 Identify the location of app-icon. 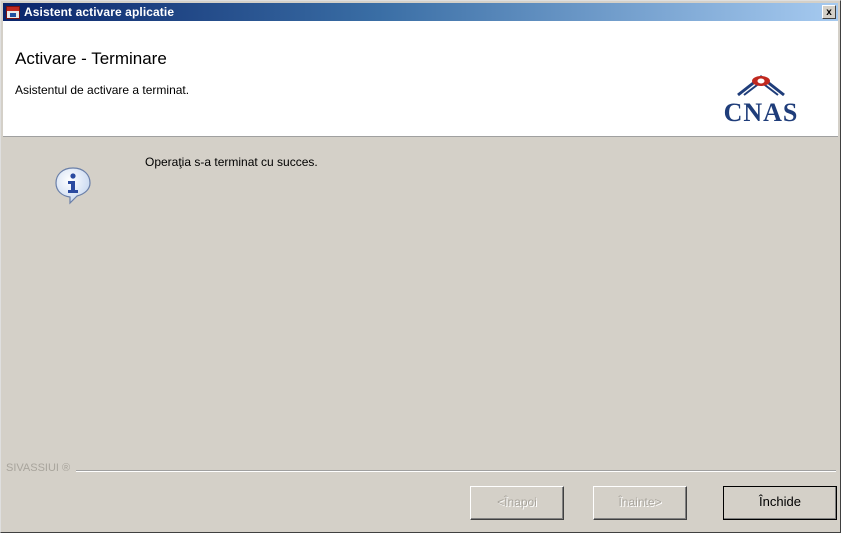
(13, 12).